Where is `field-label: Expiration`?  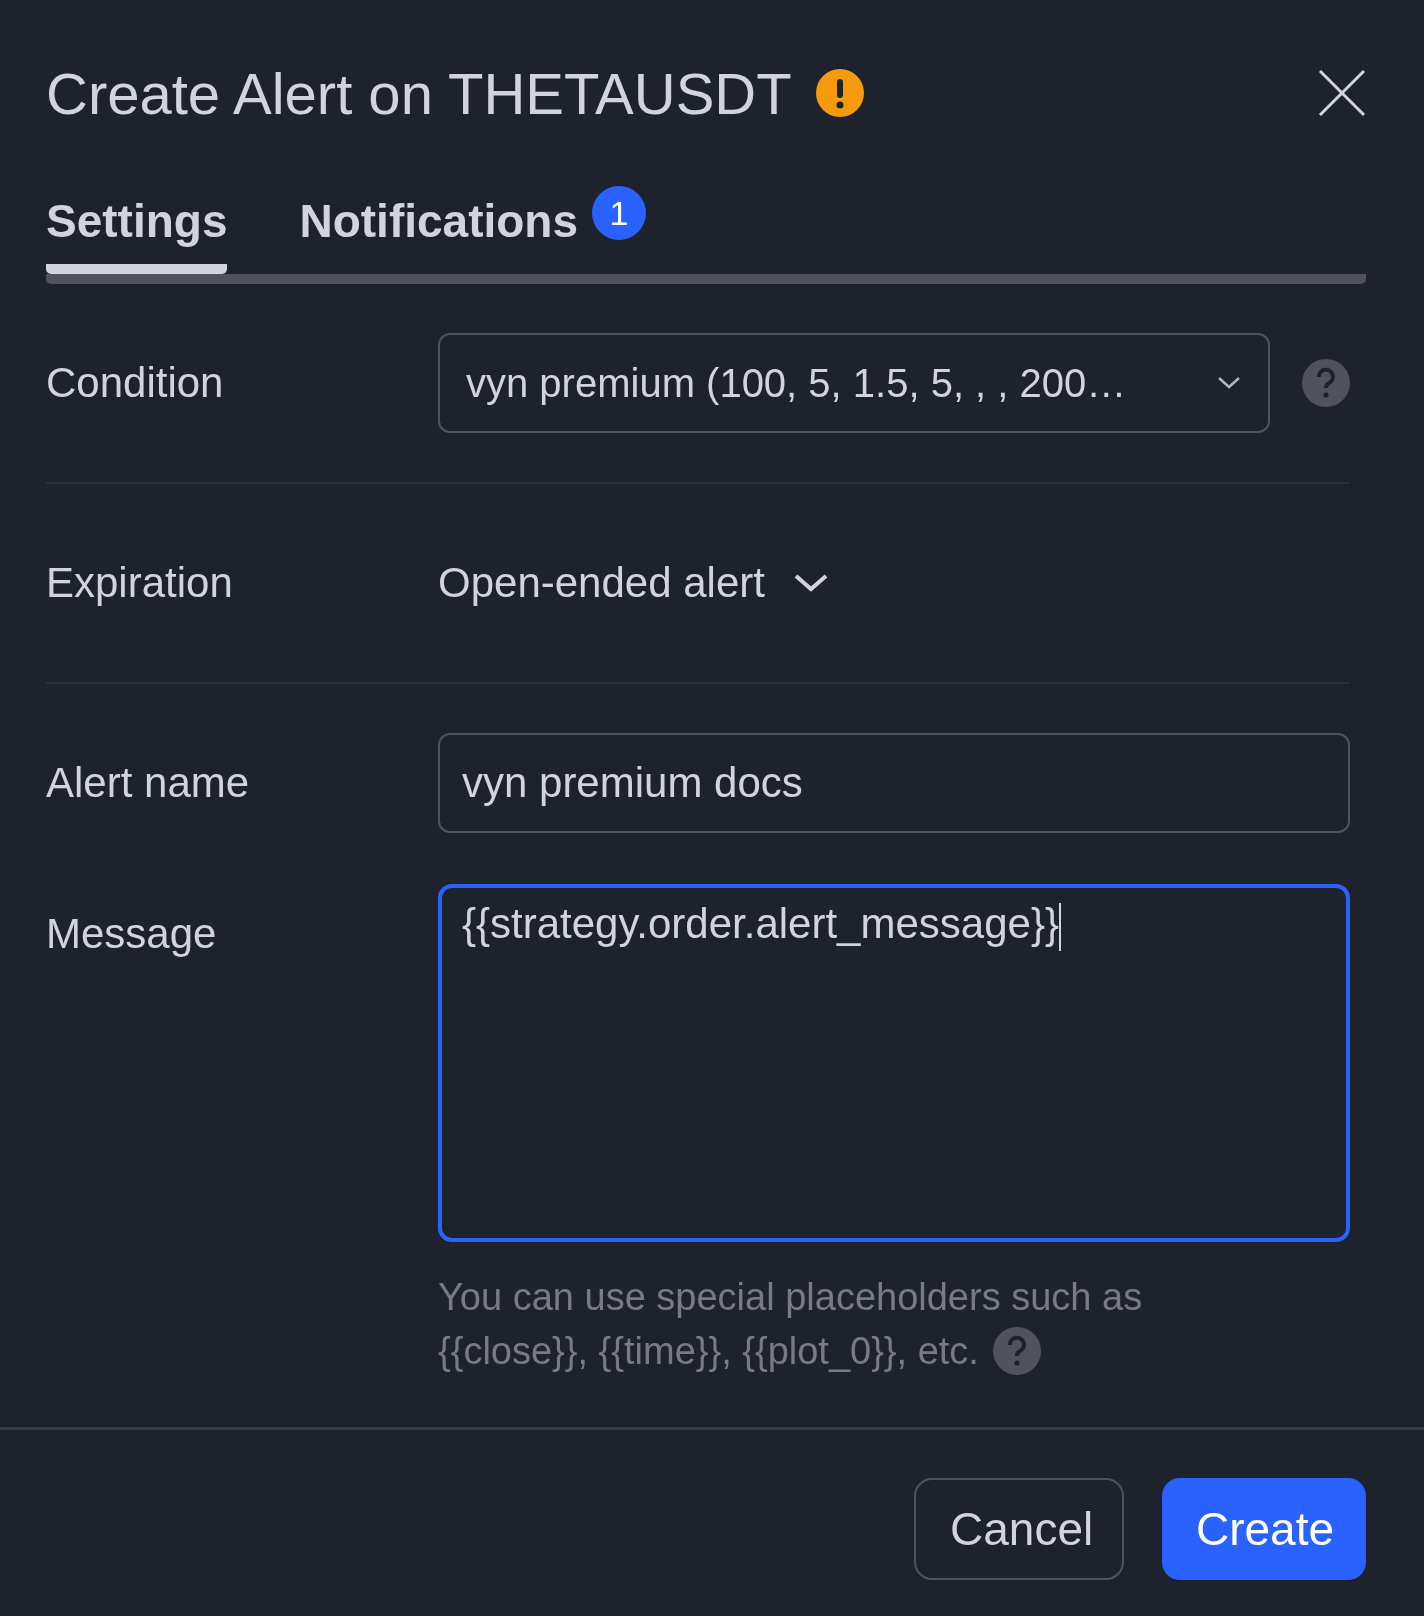
field-label: Expiration is located at coordinates (140, 583).